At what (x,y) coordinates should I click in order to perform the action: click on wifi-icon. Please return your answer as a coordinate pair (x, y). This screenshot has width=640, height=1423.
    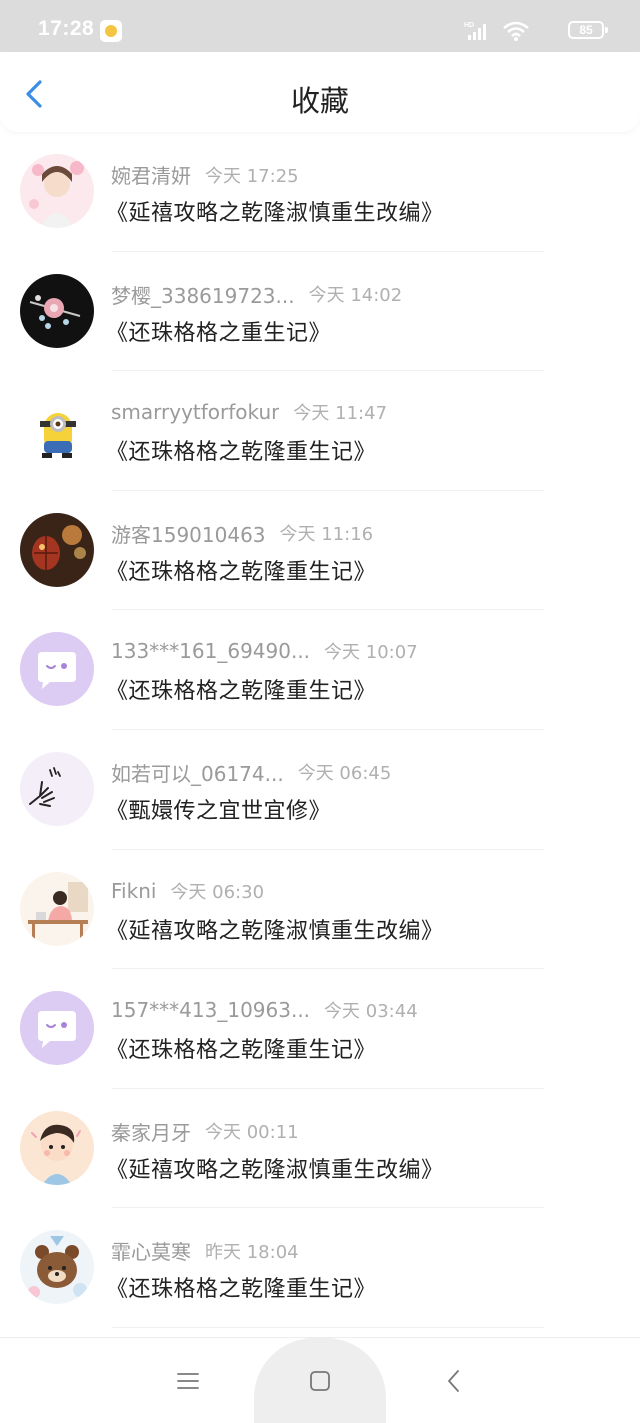
    Looking at the image, I should click on (516, 31).